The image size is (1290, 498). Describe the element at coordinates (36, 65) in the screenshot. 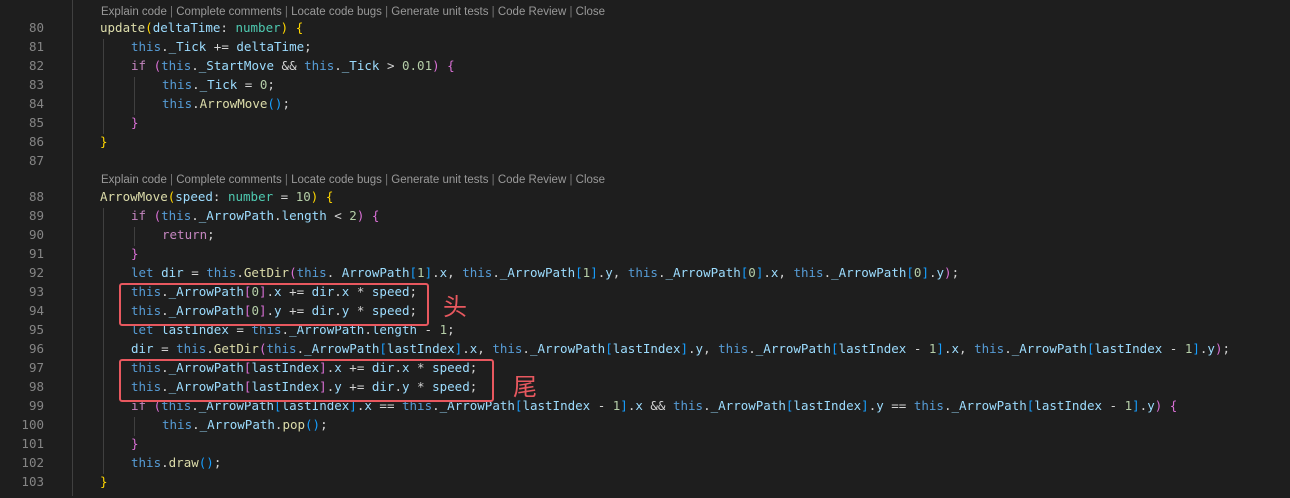

I see `line-number: 82` at that location.